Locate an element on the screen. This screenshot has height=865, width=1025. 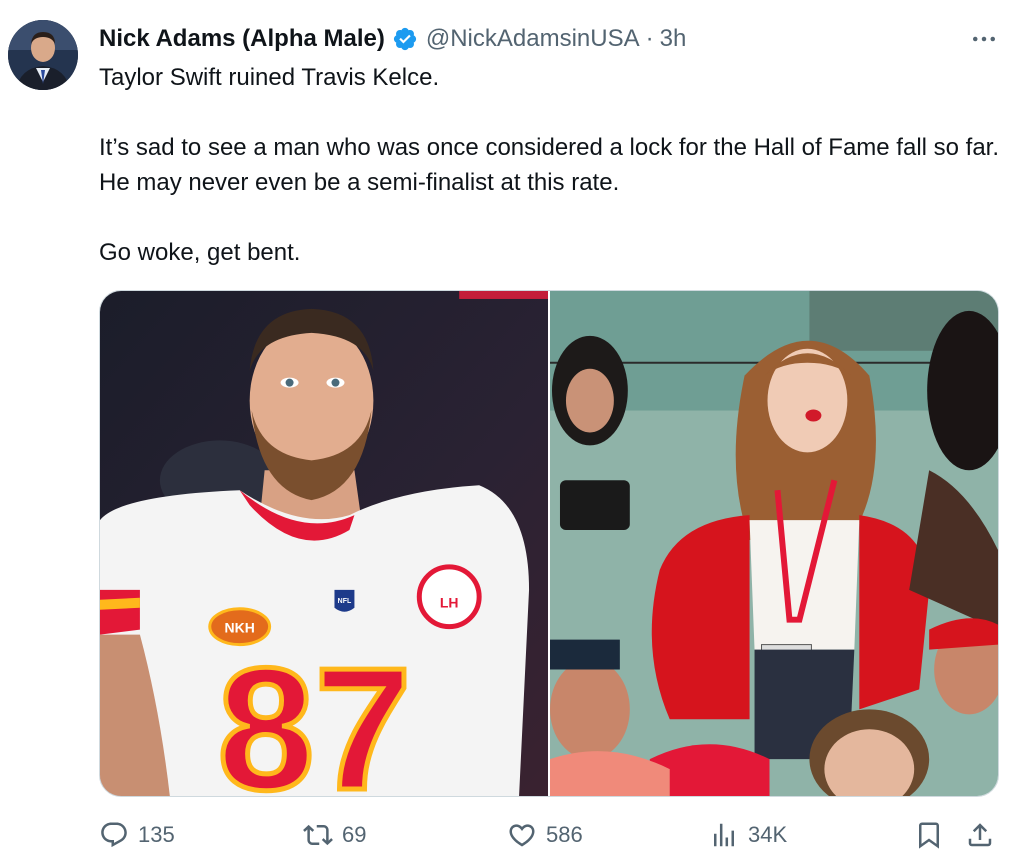
bookmark-icon is located at coordinates (929, 835).